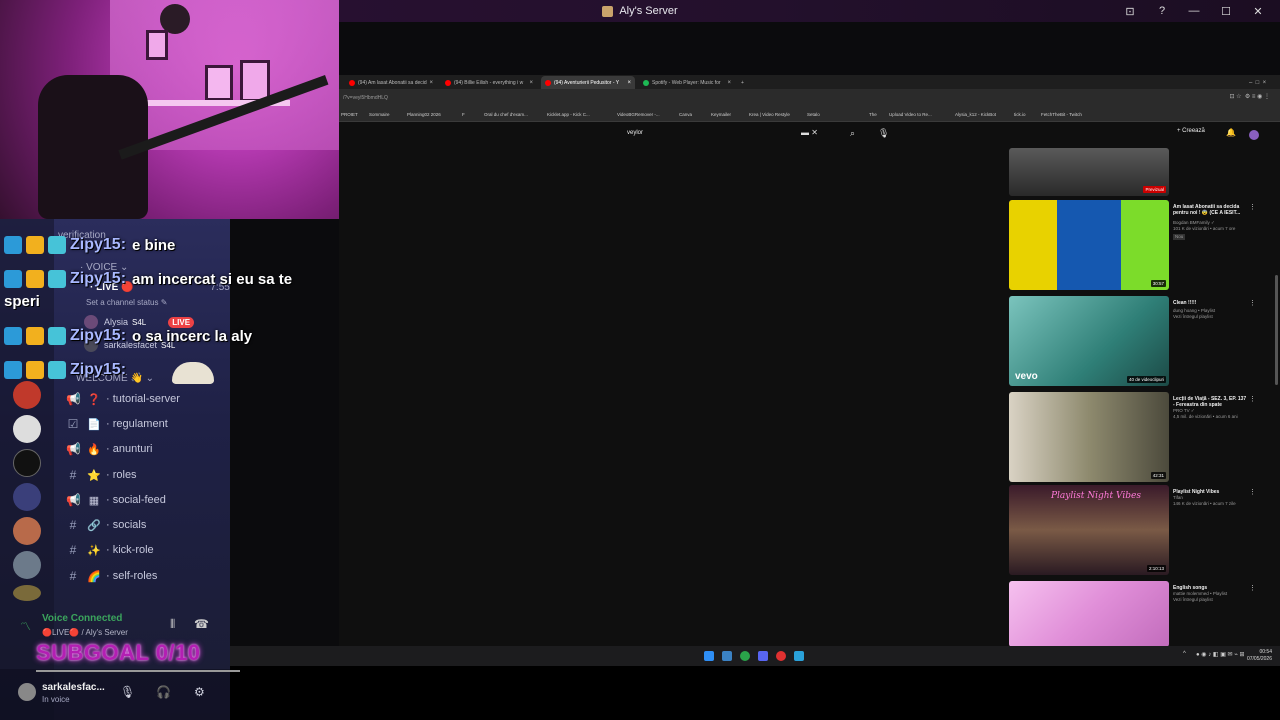  I want to click on address-bar: /?v=veyl5HbmdHLQ ⊡ ☆ ⚙ ≡ ◉ ⋮, so click(809, 98).